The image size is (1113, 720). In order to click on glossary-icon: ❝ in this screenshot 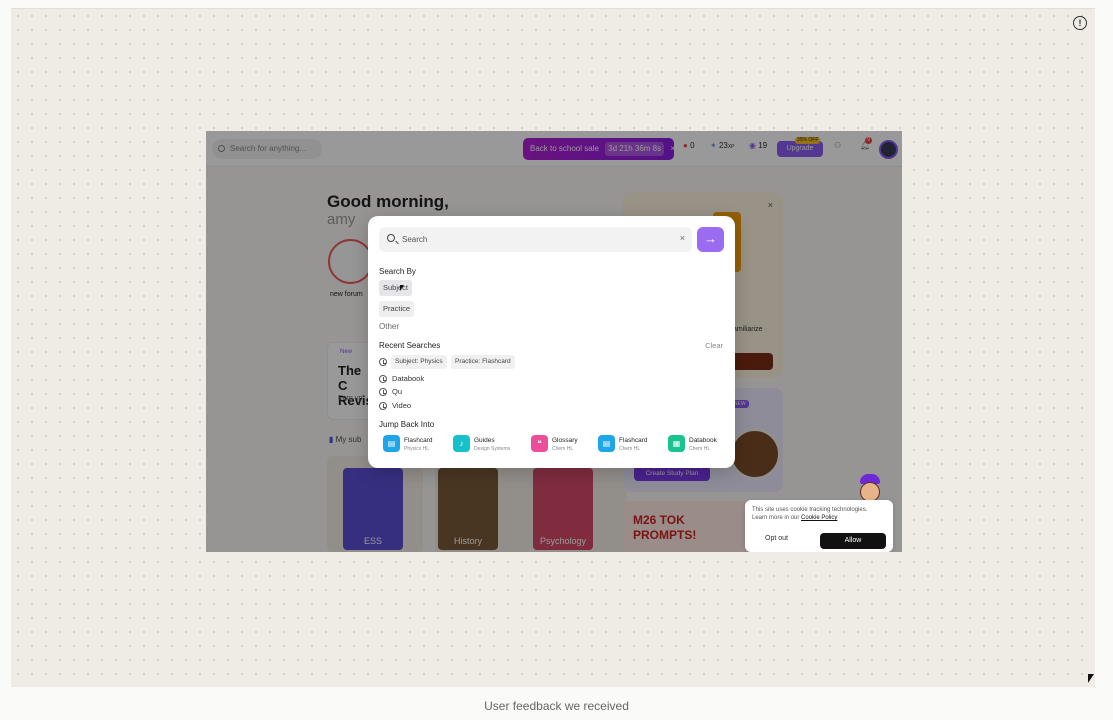, I will do `click(539, 443)`.